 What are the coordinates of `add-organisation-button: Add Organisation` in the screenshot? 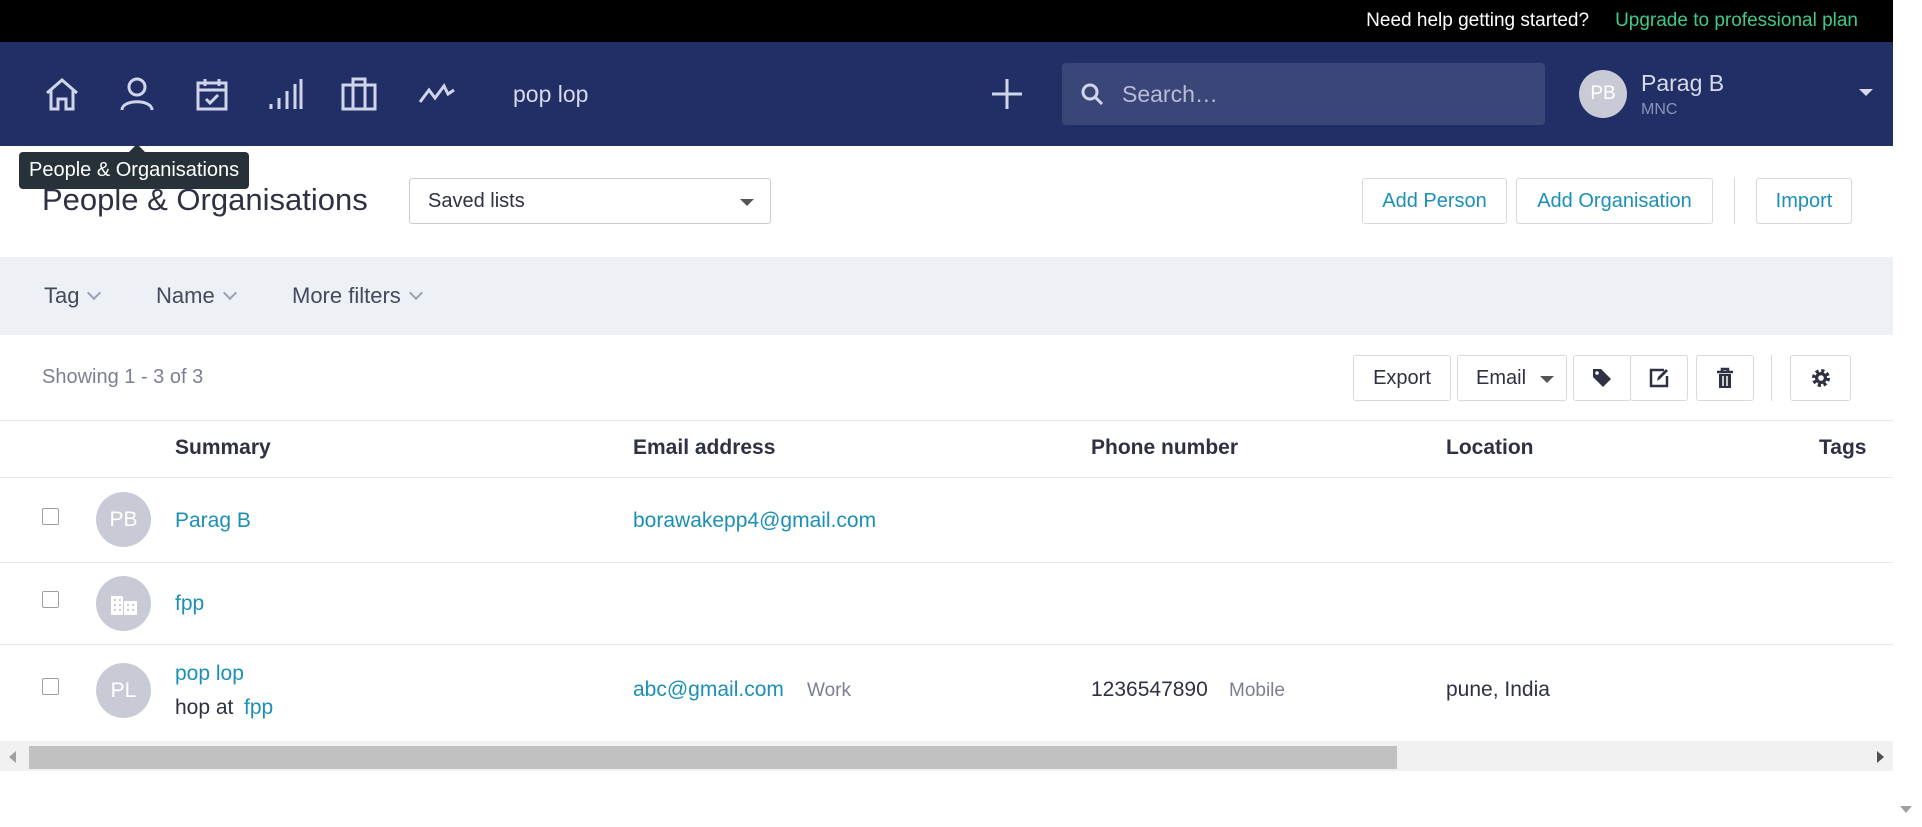 It's located at (1614, 201).